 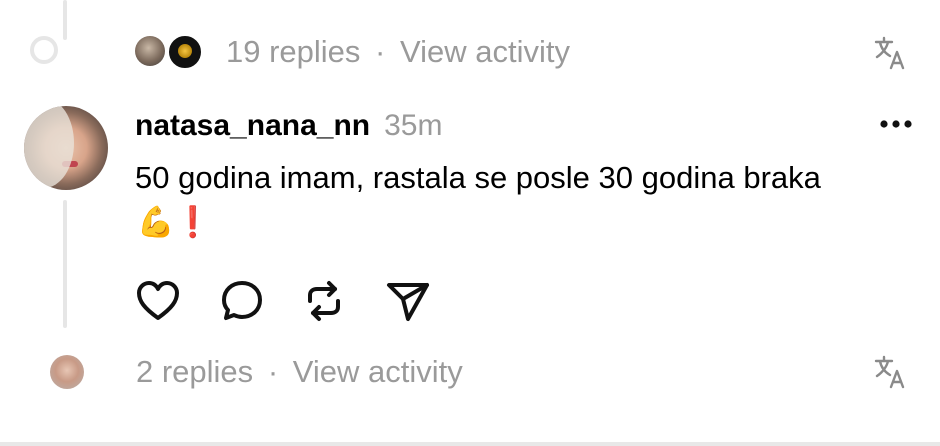 I want to click on comment-header: natasa_nana_nn 35m, so click(x=288, y=126).